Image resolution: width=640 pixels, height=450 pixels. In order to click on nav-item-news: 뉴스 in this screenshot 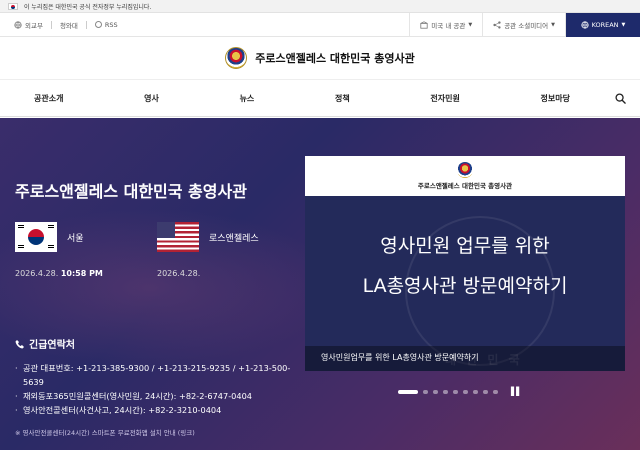, I will do `click(247, 98)`.